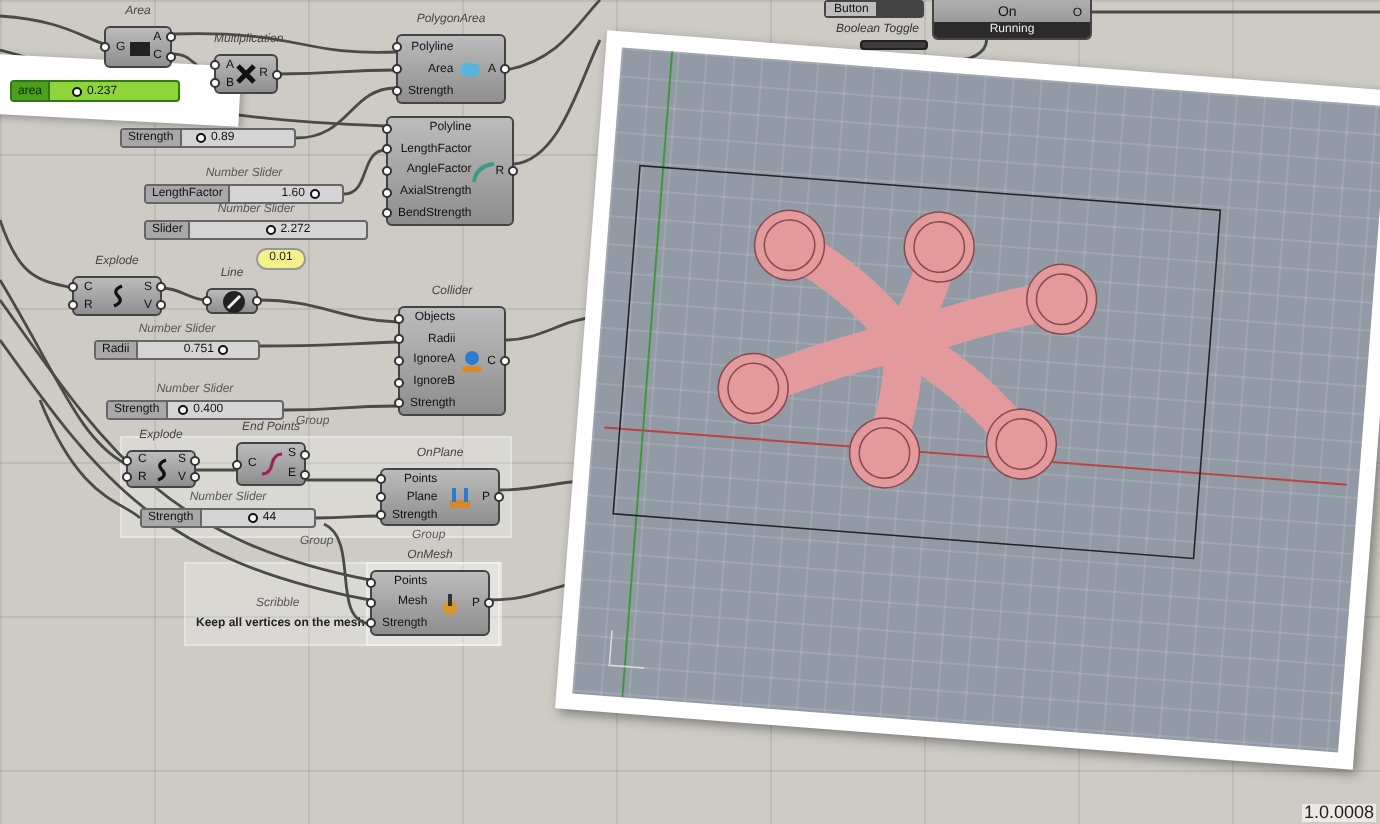 This screenshot has width=1380, height=824. Describe the element at coordinates (1338, 813) in the screenshot. I see `version-label: 1.0.0008` at that location.